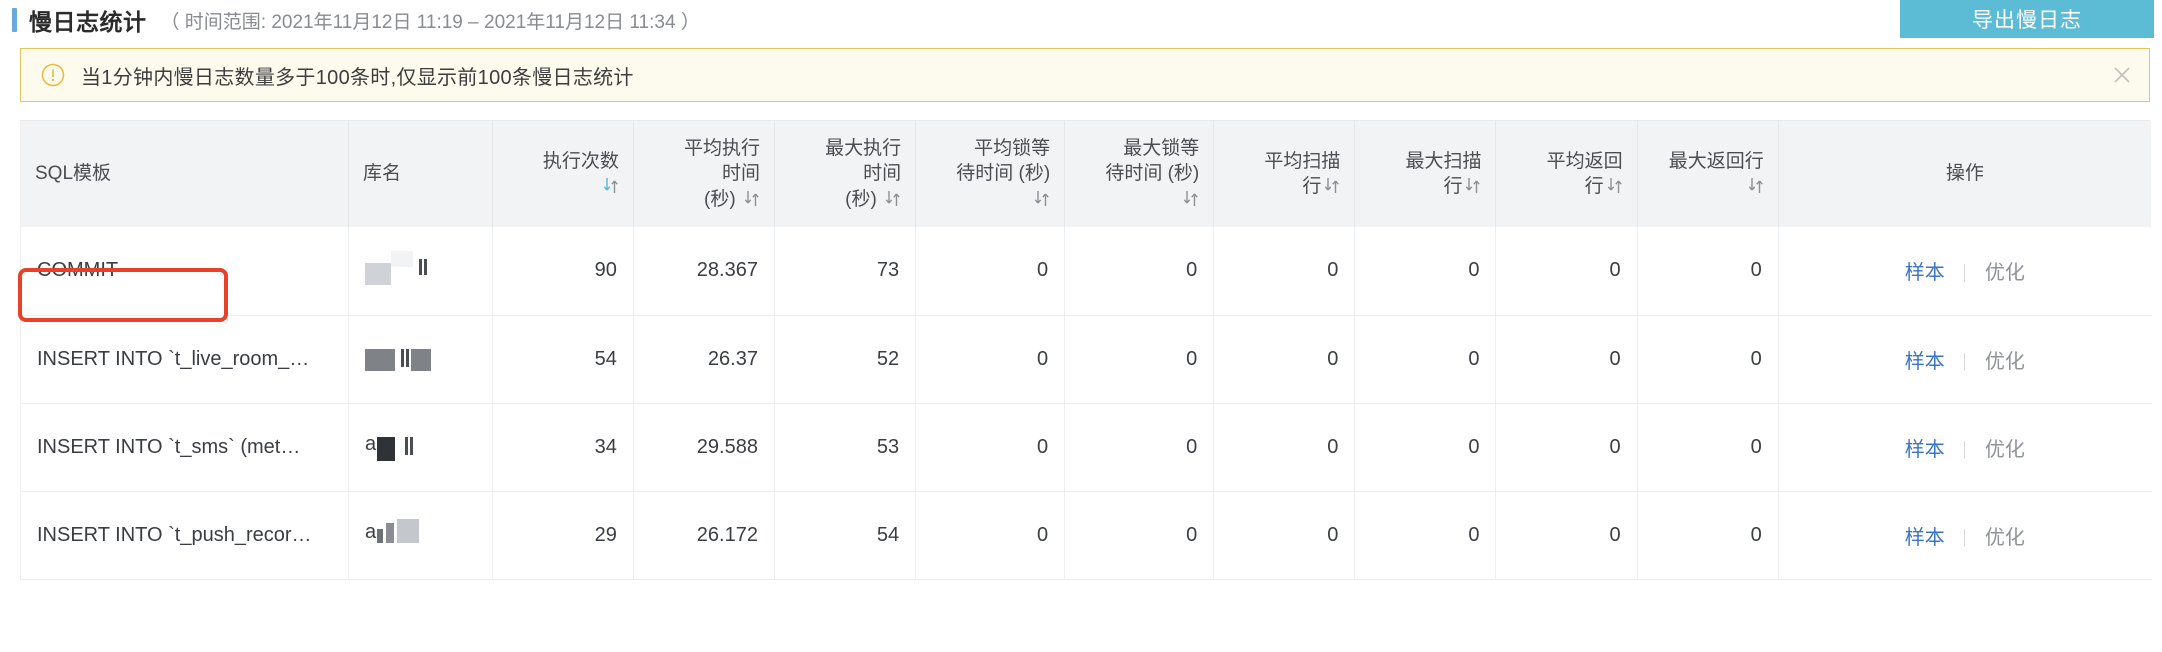 Image resolution: width=2162 pixels, height=652 pixels. I want to click on cell-max-exec-time: 73, so click(845, 271).